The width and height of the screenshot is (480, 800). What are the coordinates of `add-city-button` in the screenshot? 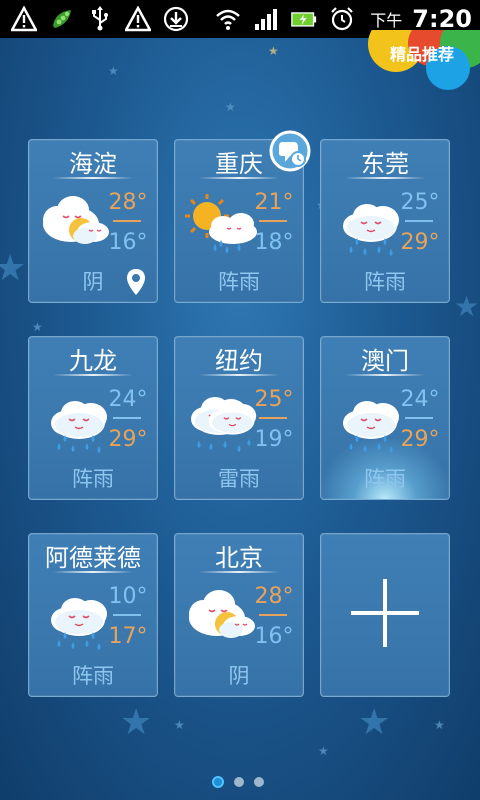 It's located at (385, 615).